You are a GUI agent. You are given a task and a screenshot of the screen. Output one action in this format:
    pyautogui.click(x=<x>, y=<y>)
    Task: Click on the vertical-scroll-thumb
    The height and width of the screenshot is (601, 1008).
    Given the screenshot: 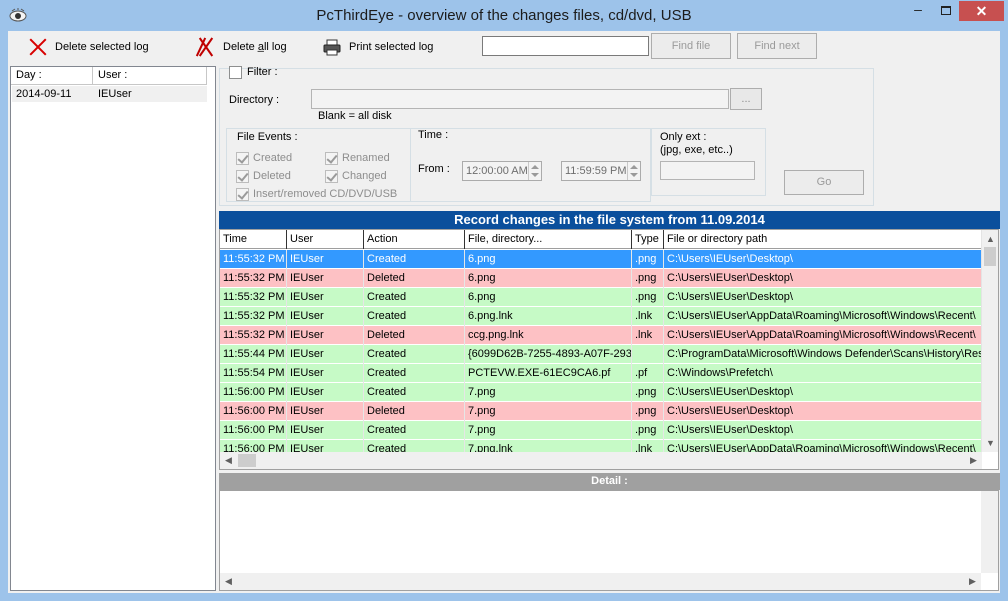 What is the action you would take?
    pyautogui.click(x=990, y=256)
    